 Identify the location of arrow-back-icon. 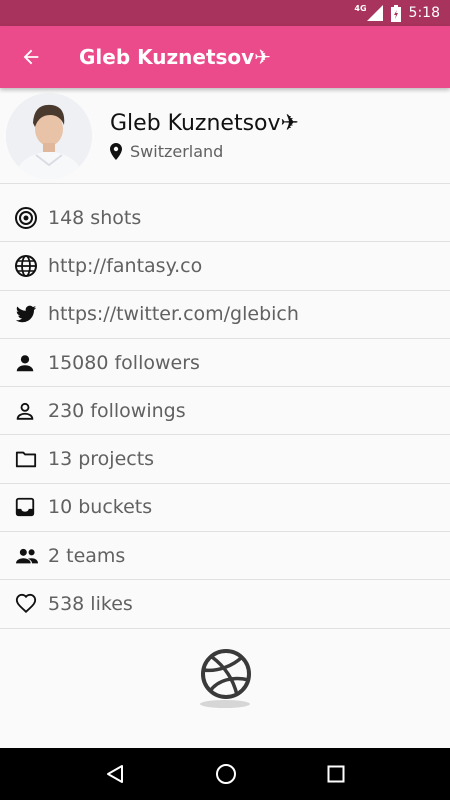
(31, 57).